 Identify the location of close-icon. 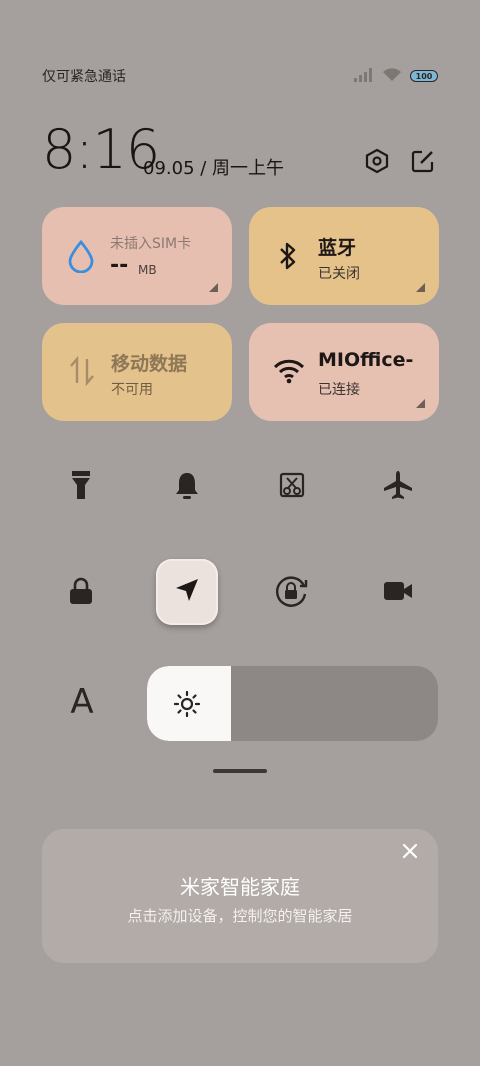
(410, 853).